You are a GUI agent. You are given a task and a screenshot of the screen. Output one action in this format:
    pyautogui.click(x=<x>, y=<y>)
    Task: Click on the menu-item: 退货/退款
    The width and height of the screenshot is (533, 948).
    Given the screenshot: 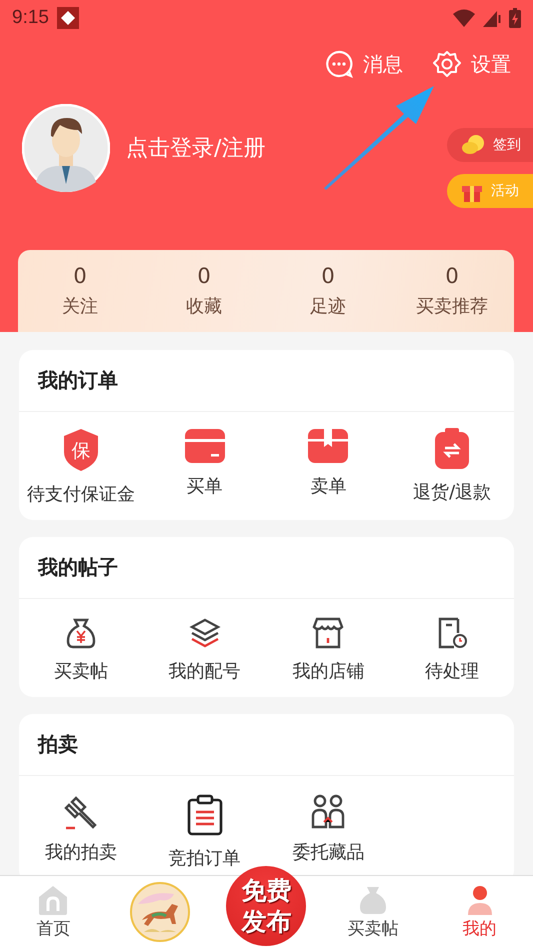 What is the action you would take?
    pyautogui.click(x=452, y=467)
    